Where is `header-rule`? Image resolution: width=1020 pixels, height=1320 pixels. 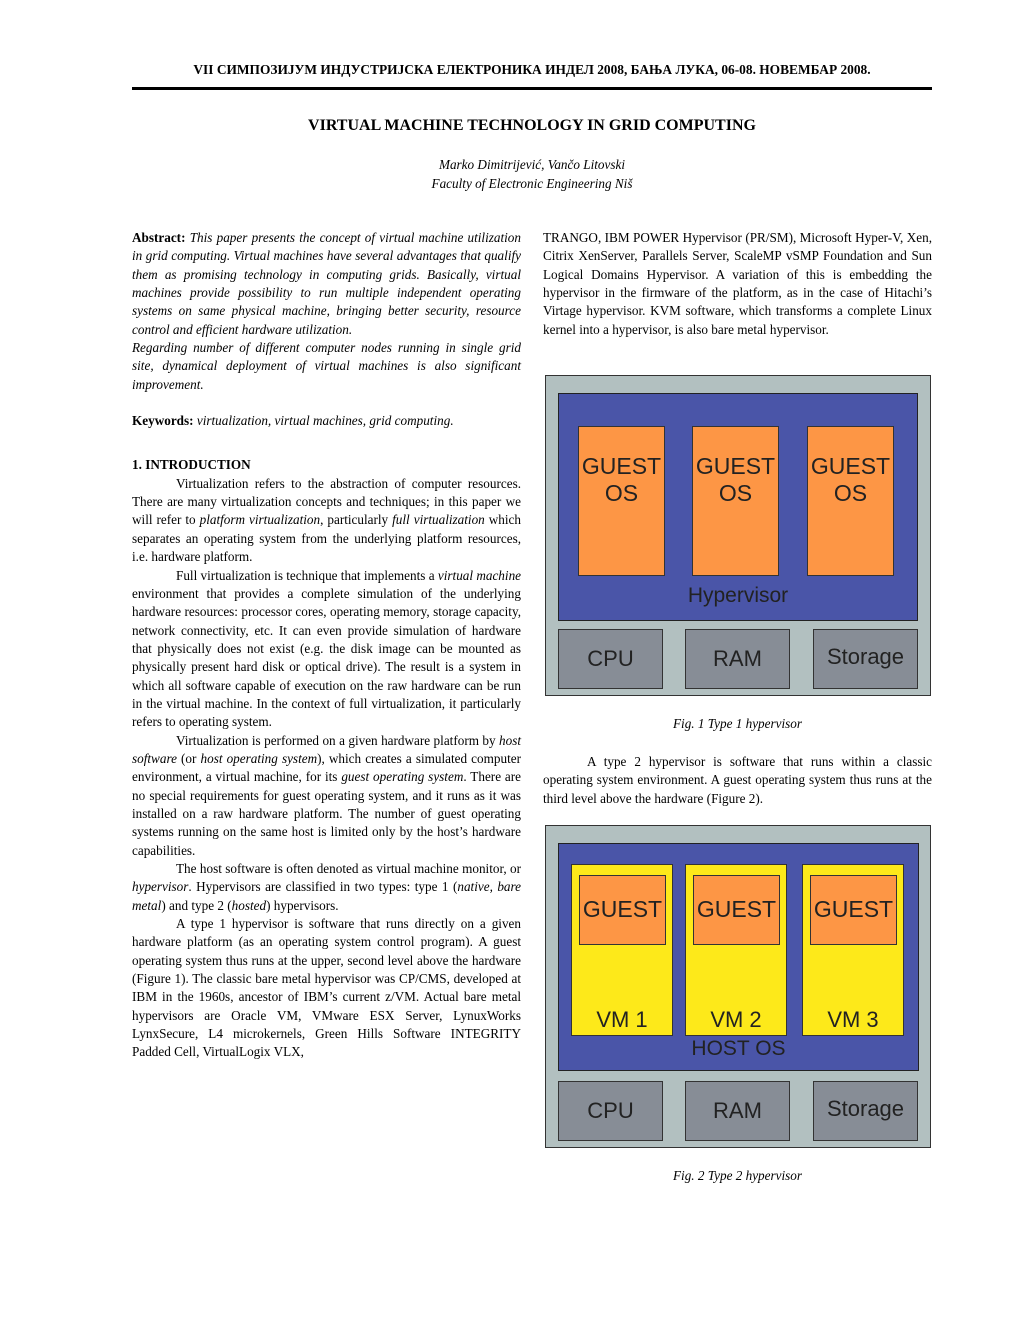
header-rule is located at coordinates (532, 88).